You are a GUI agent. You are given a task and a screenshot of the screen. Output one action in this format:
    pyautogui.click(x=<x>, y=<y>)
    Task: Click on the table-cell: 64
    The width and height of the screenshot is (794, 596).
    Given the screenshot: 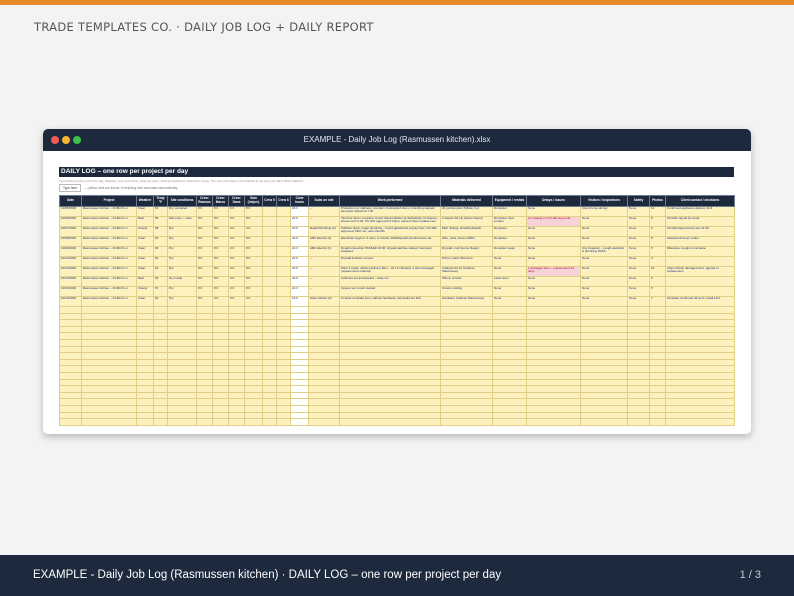 What is the action you would take?
    pyautogui.click(x=160, y=301)
    